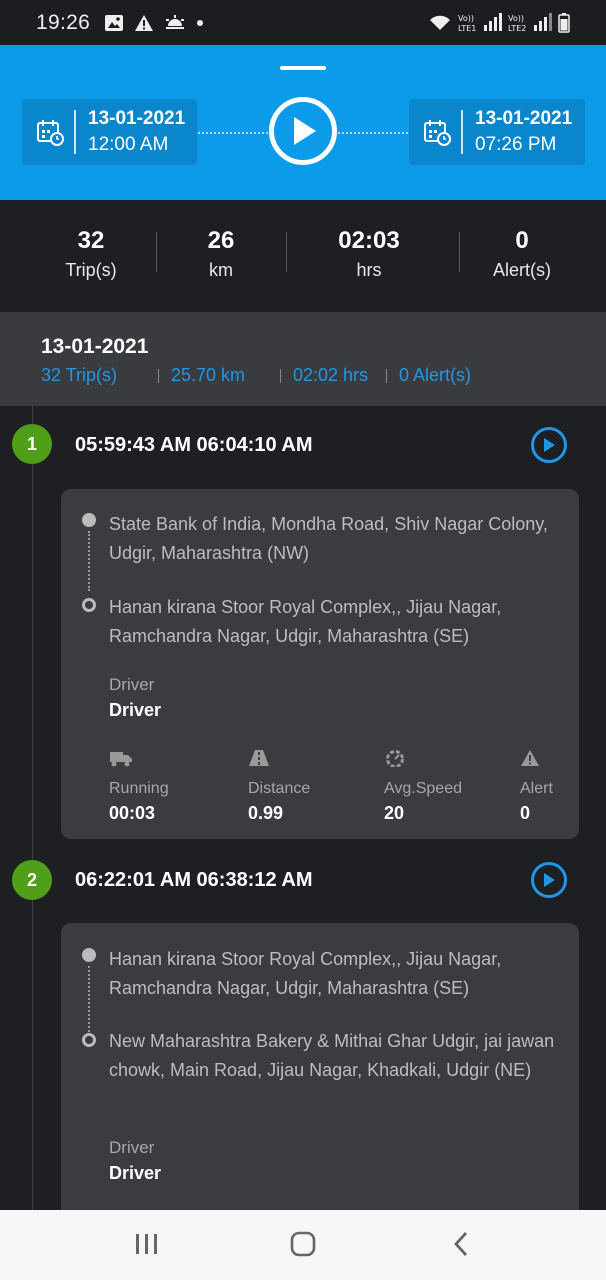 Image resolution: width=606 pixels, height=1280 pixels. Describe the element at coordinates (497, 132) in the screenshot. I see `end-date-picker: 13-01-2021 07:26 PM` at that location.